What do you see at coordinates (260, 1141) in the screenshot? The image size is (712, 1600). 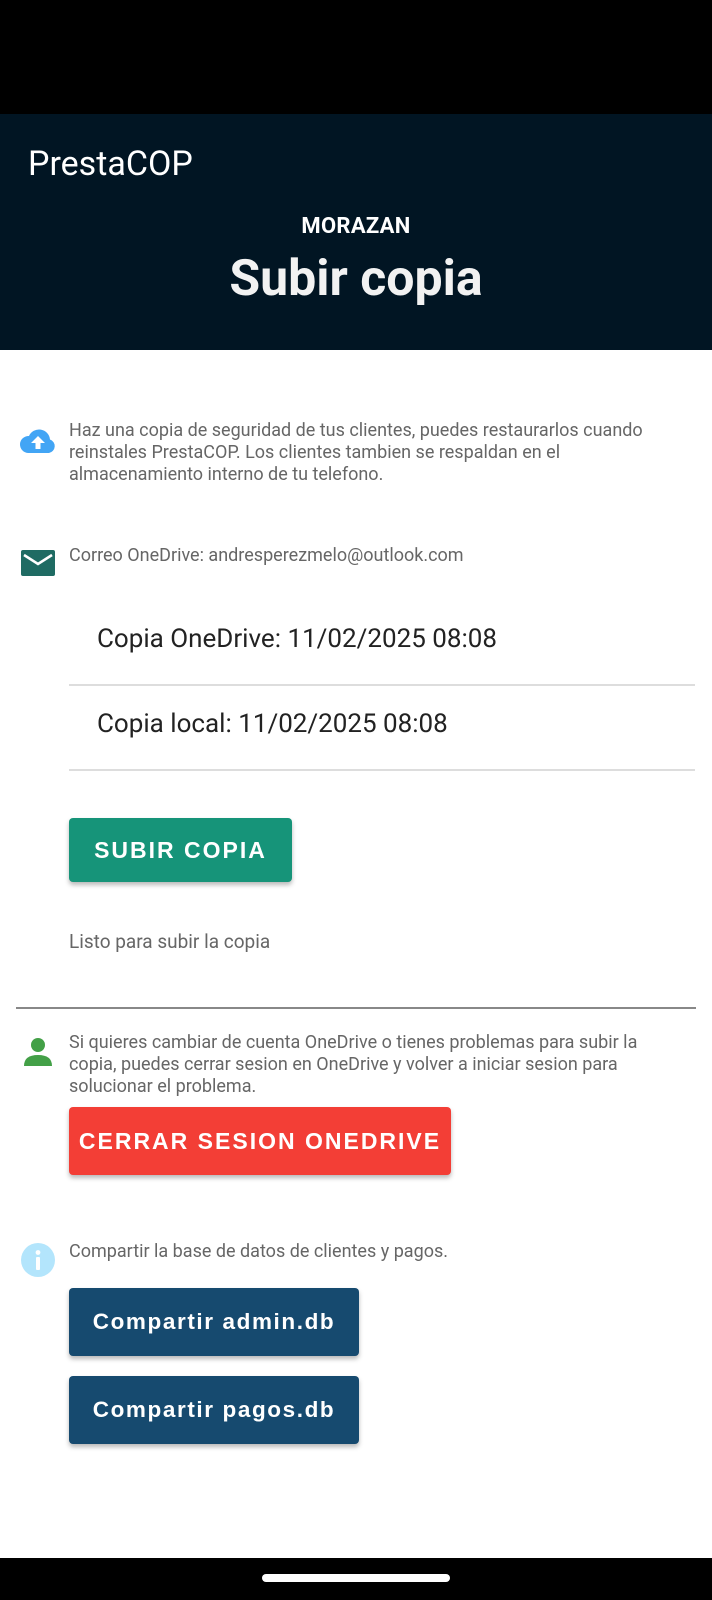 I see `logout-onedrive-button: CERRAR SESION ONEDRIVE` at bounding box center [260, 1141].